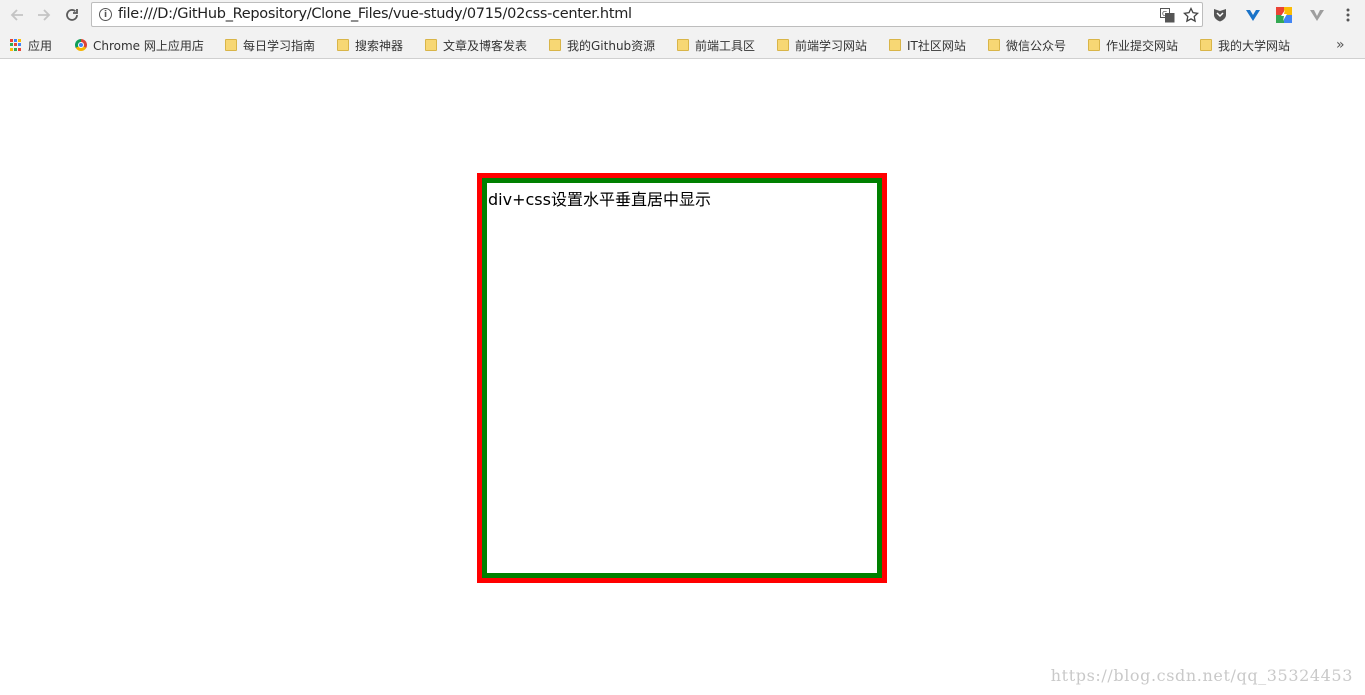 The width and height of the screenshot is (1365, 695). I want to click on bookmark-folder-articles: 文章及博客发表, so click(476, 45).